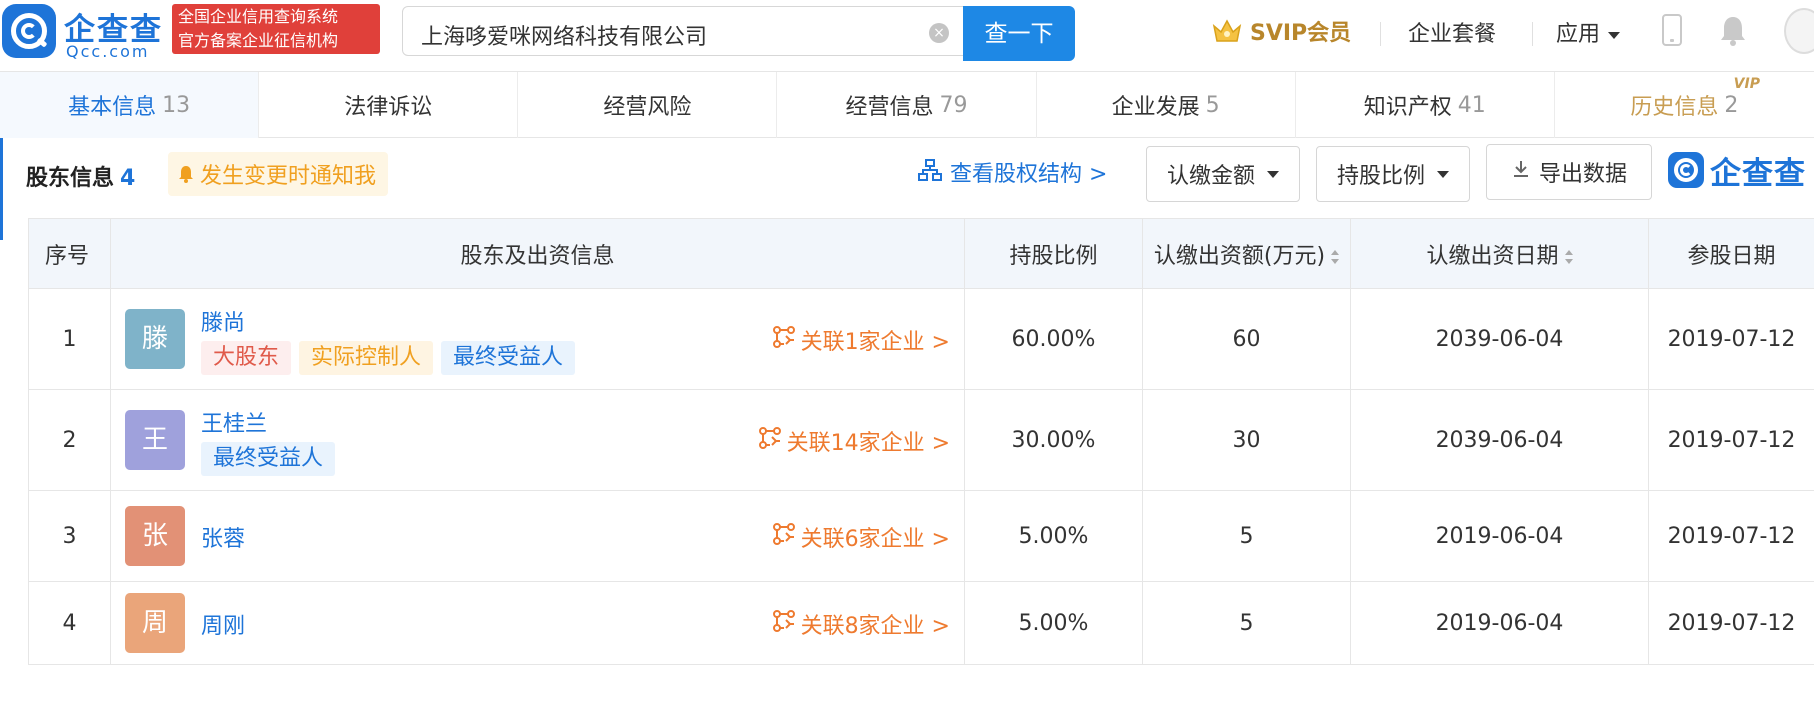 The image size is (1814, 708). Describe the element at coordinates (1452, 32) in the screenshot. I see `nav-enterprise-package: 企业套餐` at that location.